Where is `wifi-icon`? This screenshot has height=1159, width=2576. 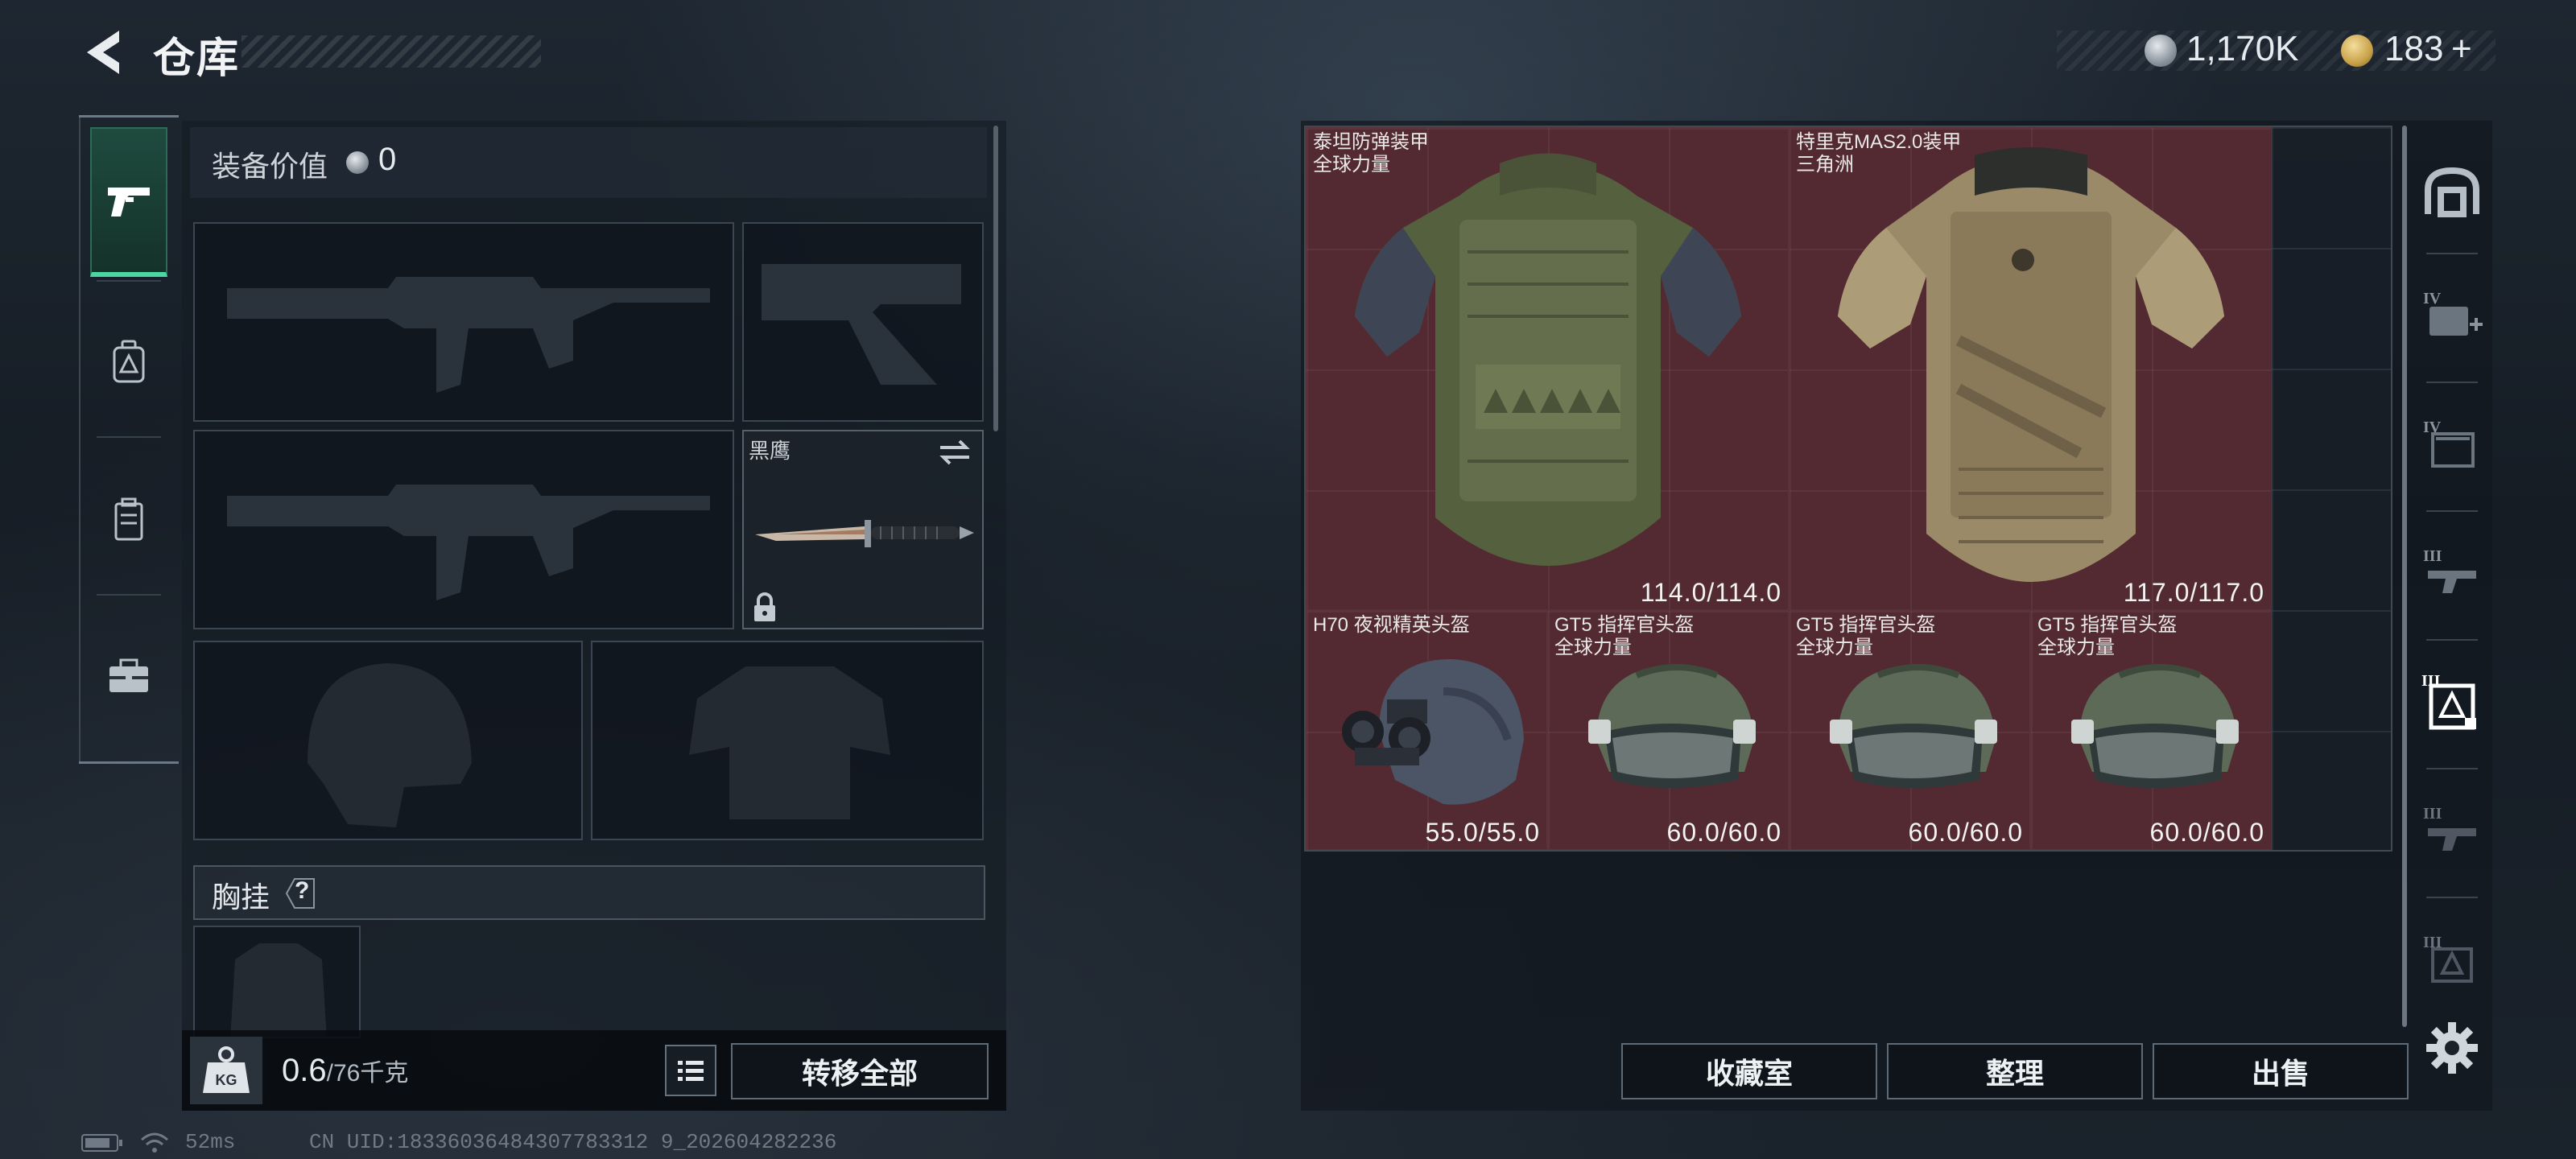 wifi-icon is located at coordinates (154, 1142).